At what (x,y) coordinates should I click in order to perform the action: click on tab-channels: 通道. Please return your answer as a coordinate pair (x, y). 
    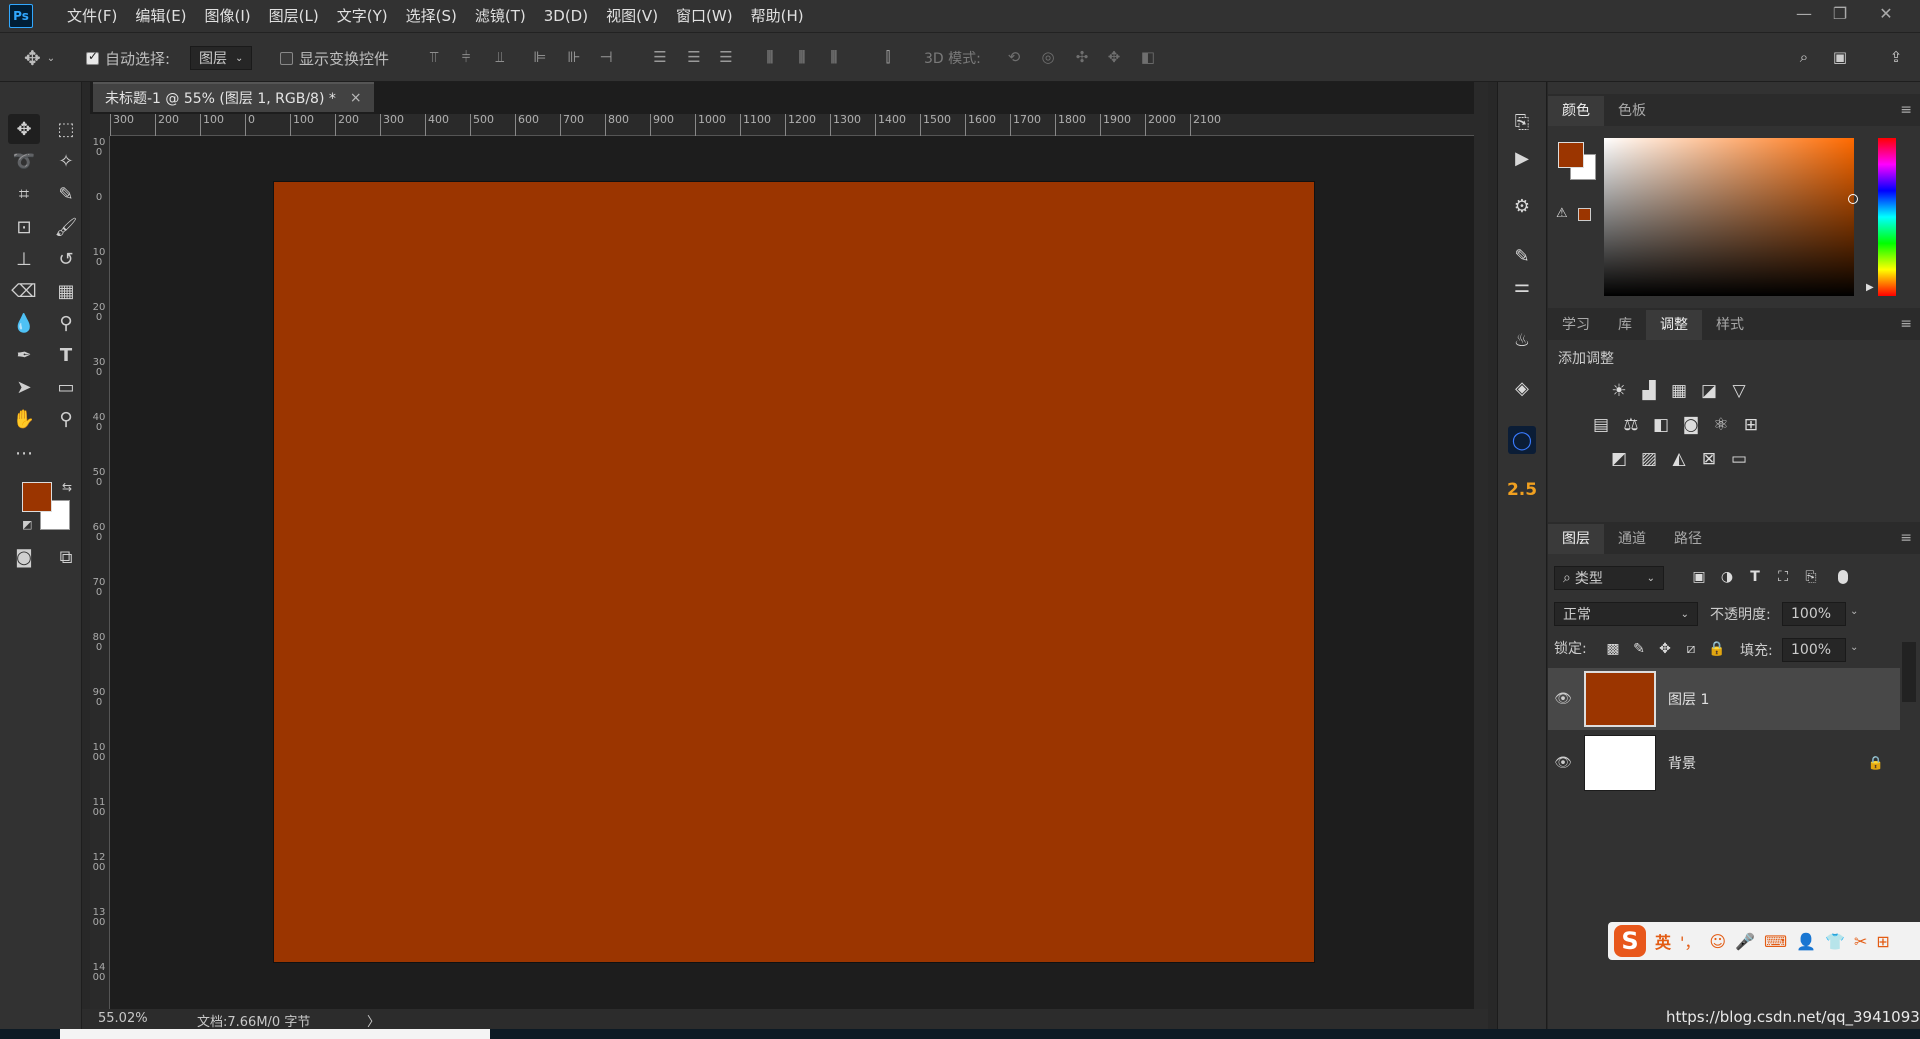
    Looking at the image, I should click on (1632, 539).